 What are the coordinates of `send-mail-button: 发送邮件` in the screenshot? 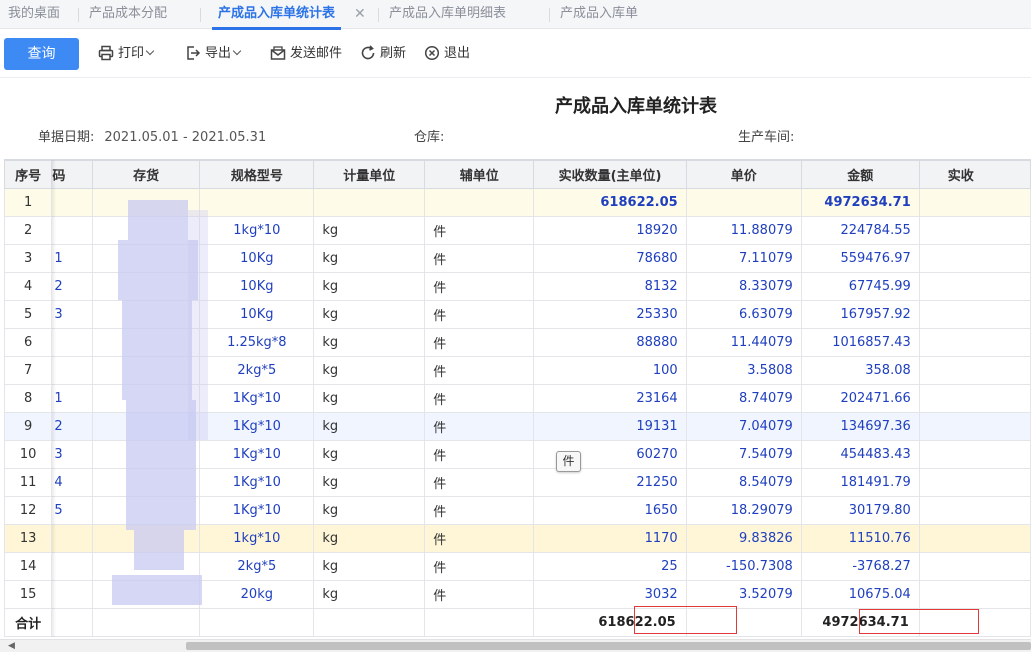 It's located at (306, 54).